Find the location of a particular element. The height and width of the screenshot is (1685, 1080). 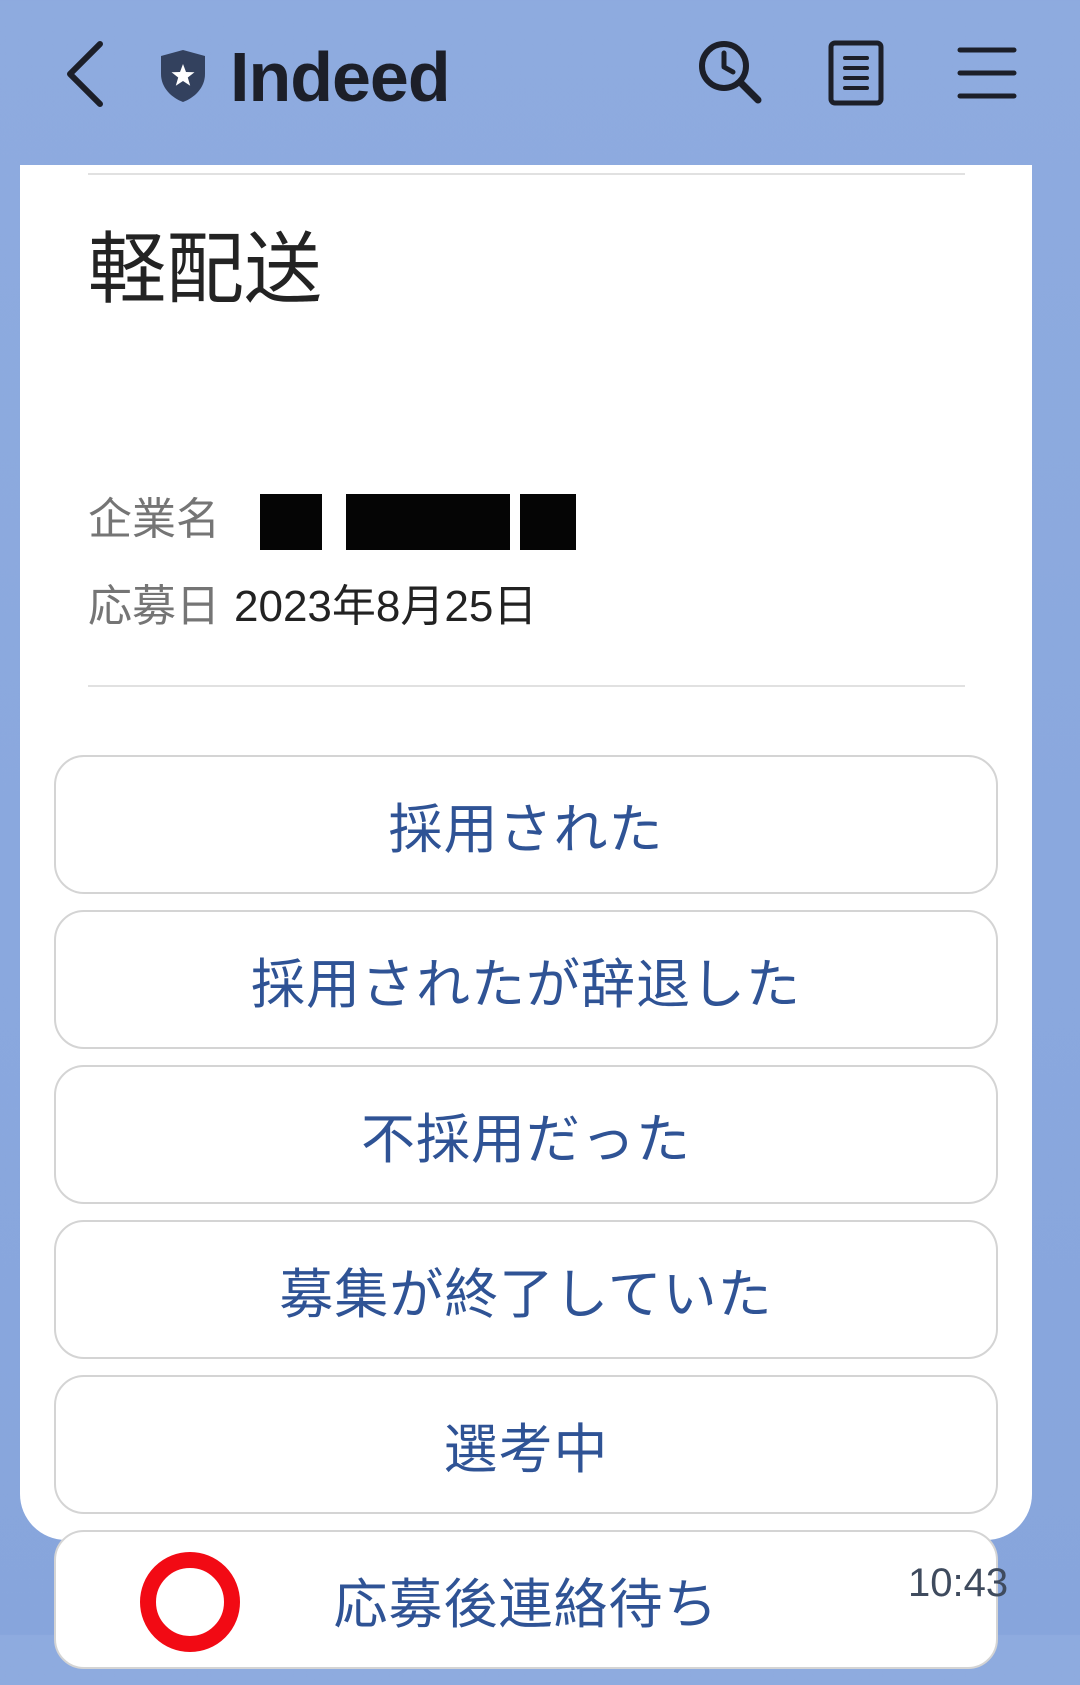

selection-circle-icon is located at coordinates (190, 1602).